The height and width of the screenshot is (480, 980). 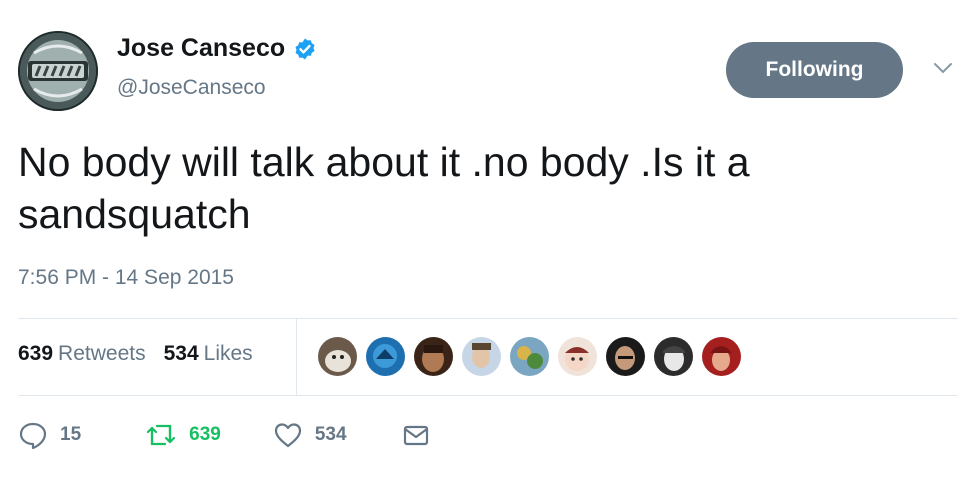 I want to click on retweet-count: 639, so click(x=205, y=434).